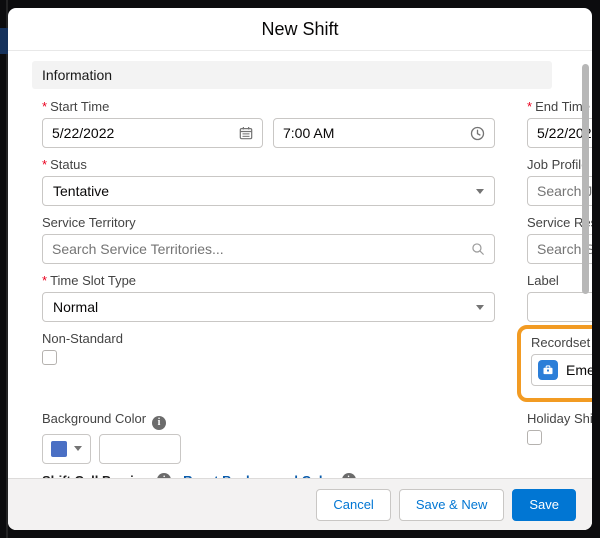 The height and width of the screenshot is (538, 600). Describe the element at coordinates (89, 222) in the screenshot. I see `service-territory-label: Service Territory` at that location.